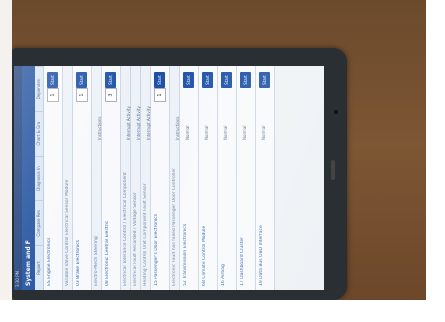 This screenshot has height=322, width=445. I want to click on module-label: 19 Data Bus OBD Interface, so click(261, 255).